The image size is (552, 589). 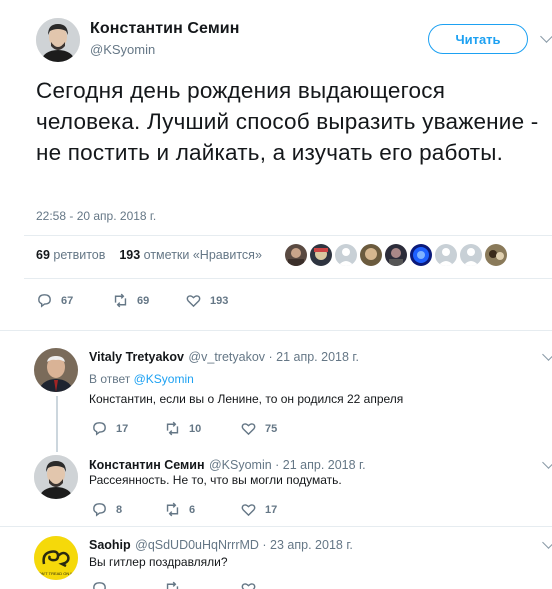 I want to click on reply-count: 67, so click(x=67, y=300).